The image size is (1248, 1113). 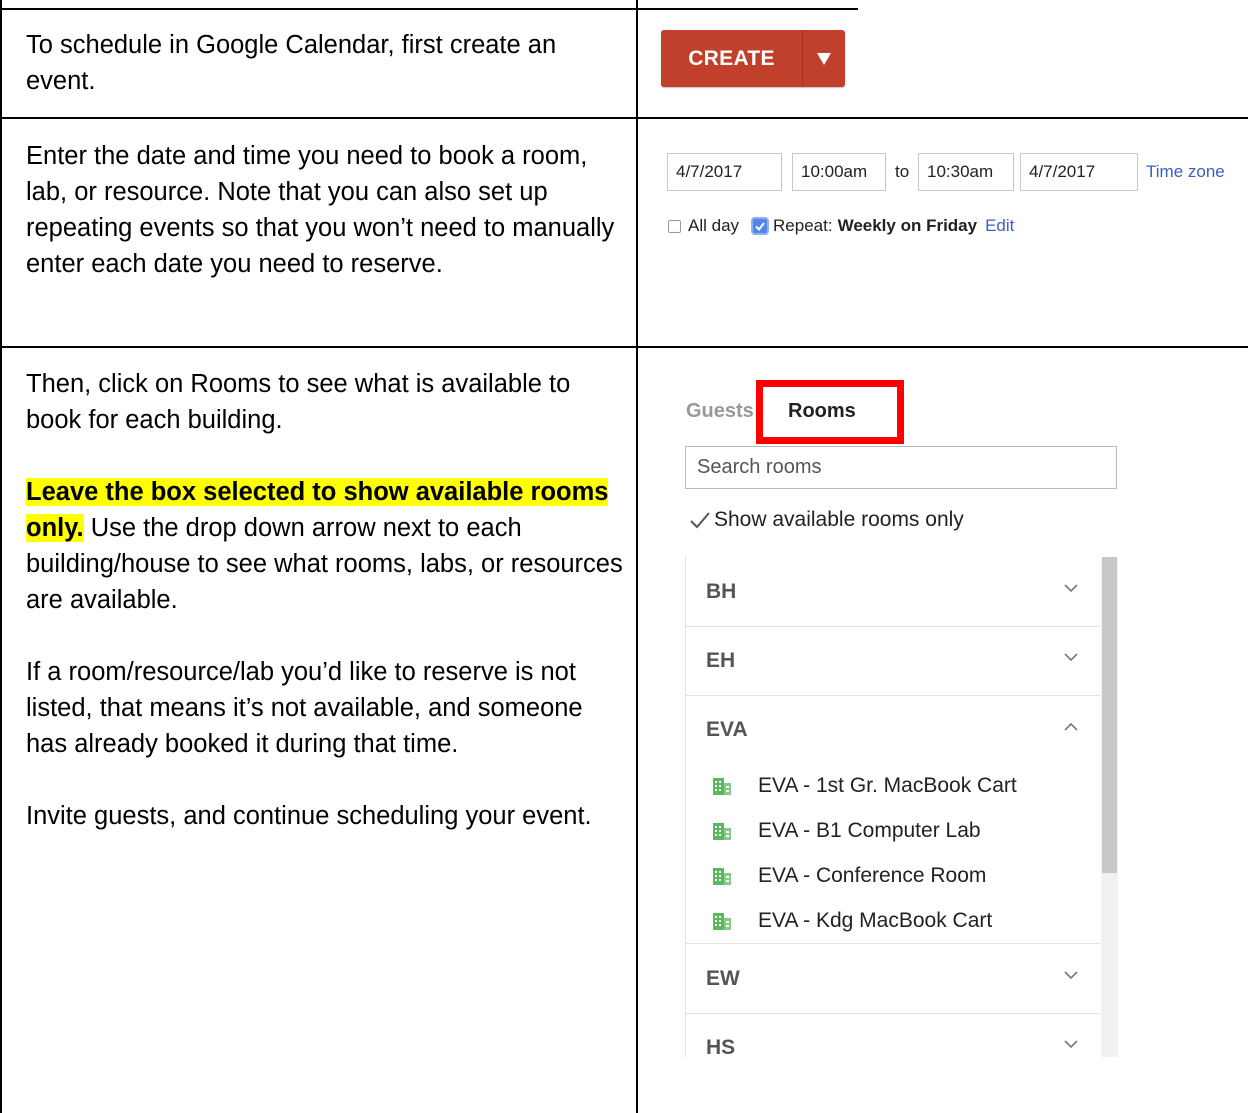 What do you see at coordinates (887, 785) in the screenshot?
I see `room-name: EVA - 1st Gr. MacBook Cart` at bounding box center [887, 785].